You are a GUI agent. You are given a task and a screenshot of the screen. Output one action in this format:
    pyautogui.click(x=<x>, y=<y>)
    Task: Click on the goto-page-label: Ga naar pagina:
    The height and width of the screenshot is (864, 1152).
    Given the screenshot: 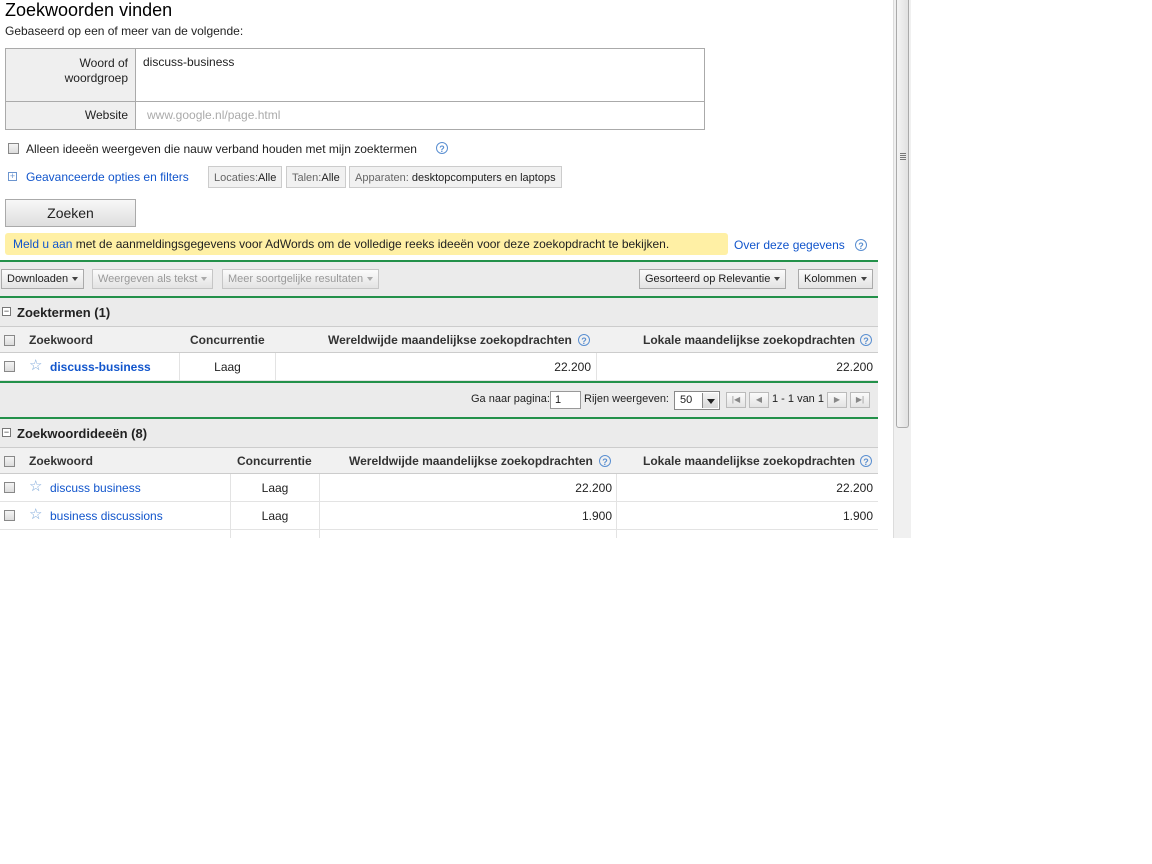 What is the action you would take?
    pyautogui.click(x=510, y=399)
    